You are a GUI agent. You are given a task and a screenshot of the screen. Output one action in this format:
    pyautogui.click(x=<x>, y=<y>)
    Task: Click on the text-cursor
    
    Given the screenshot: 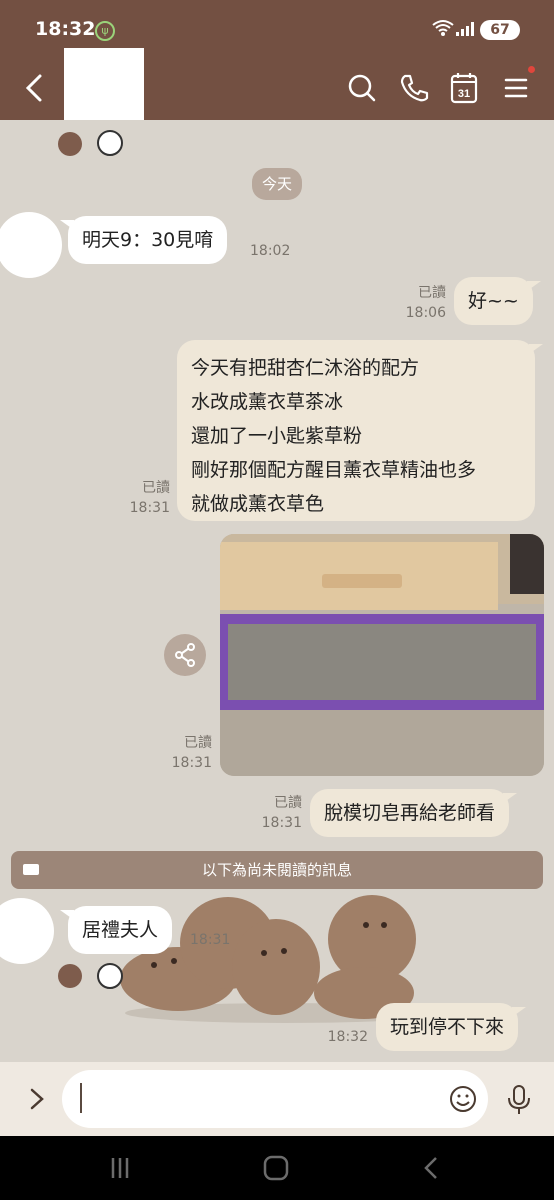 What is the action you would take?
    pyautogui.click(x=81, y=1098)
    